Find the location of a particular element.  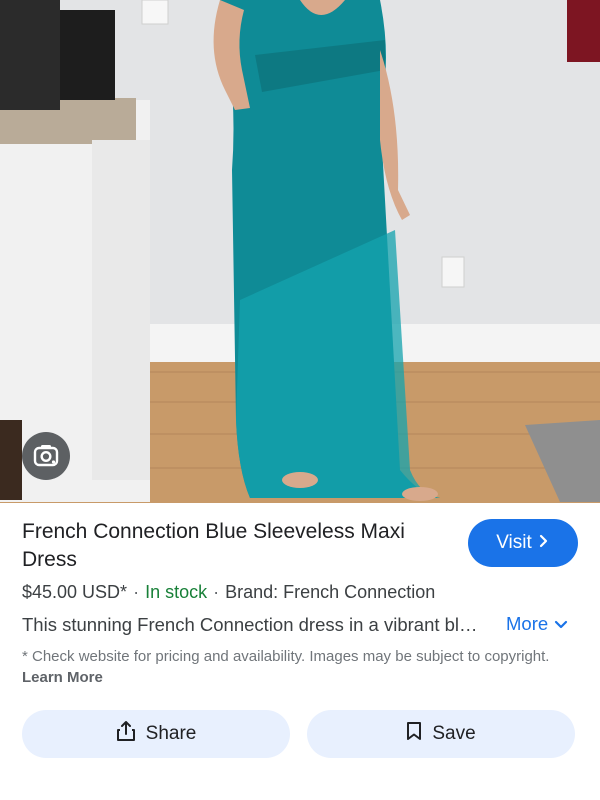

google-lens-icon is located at coordinates (46, 456).